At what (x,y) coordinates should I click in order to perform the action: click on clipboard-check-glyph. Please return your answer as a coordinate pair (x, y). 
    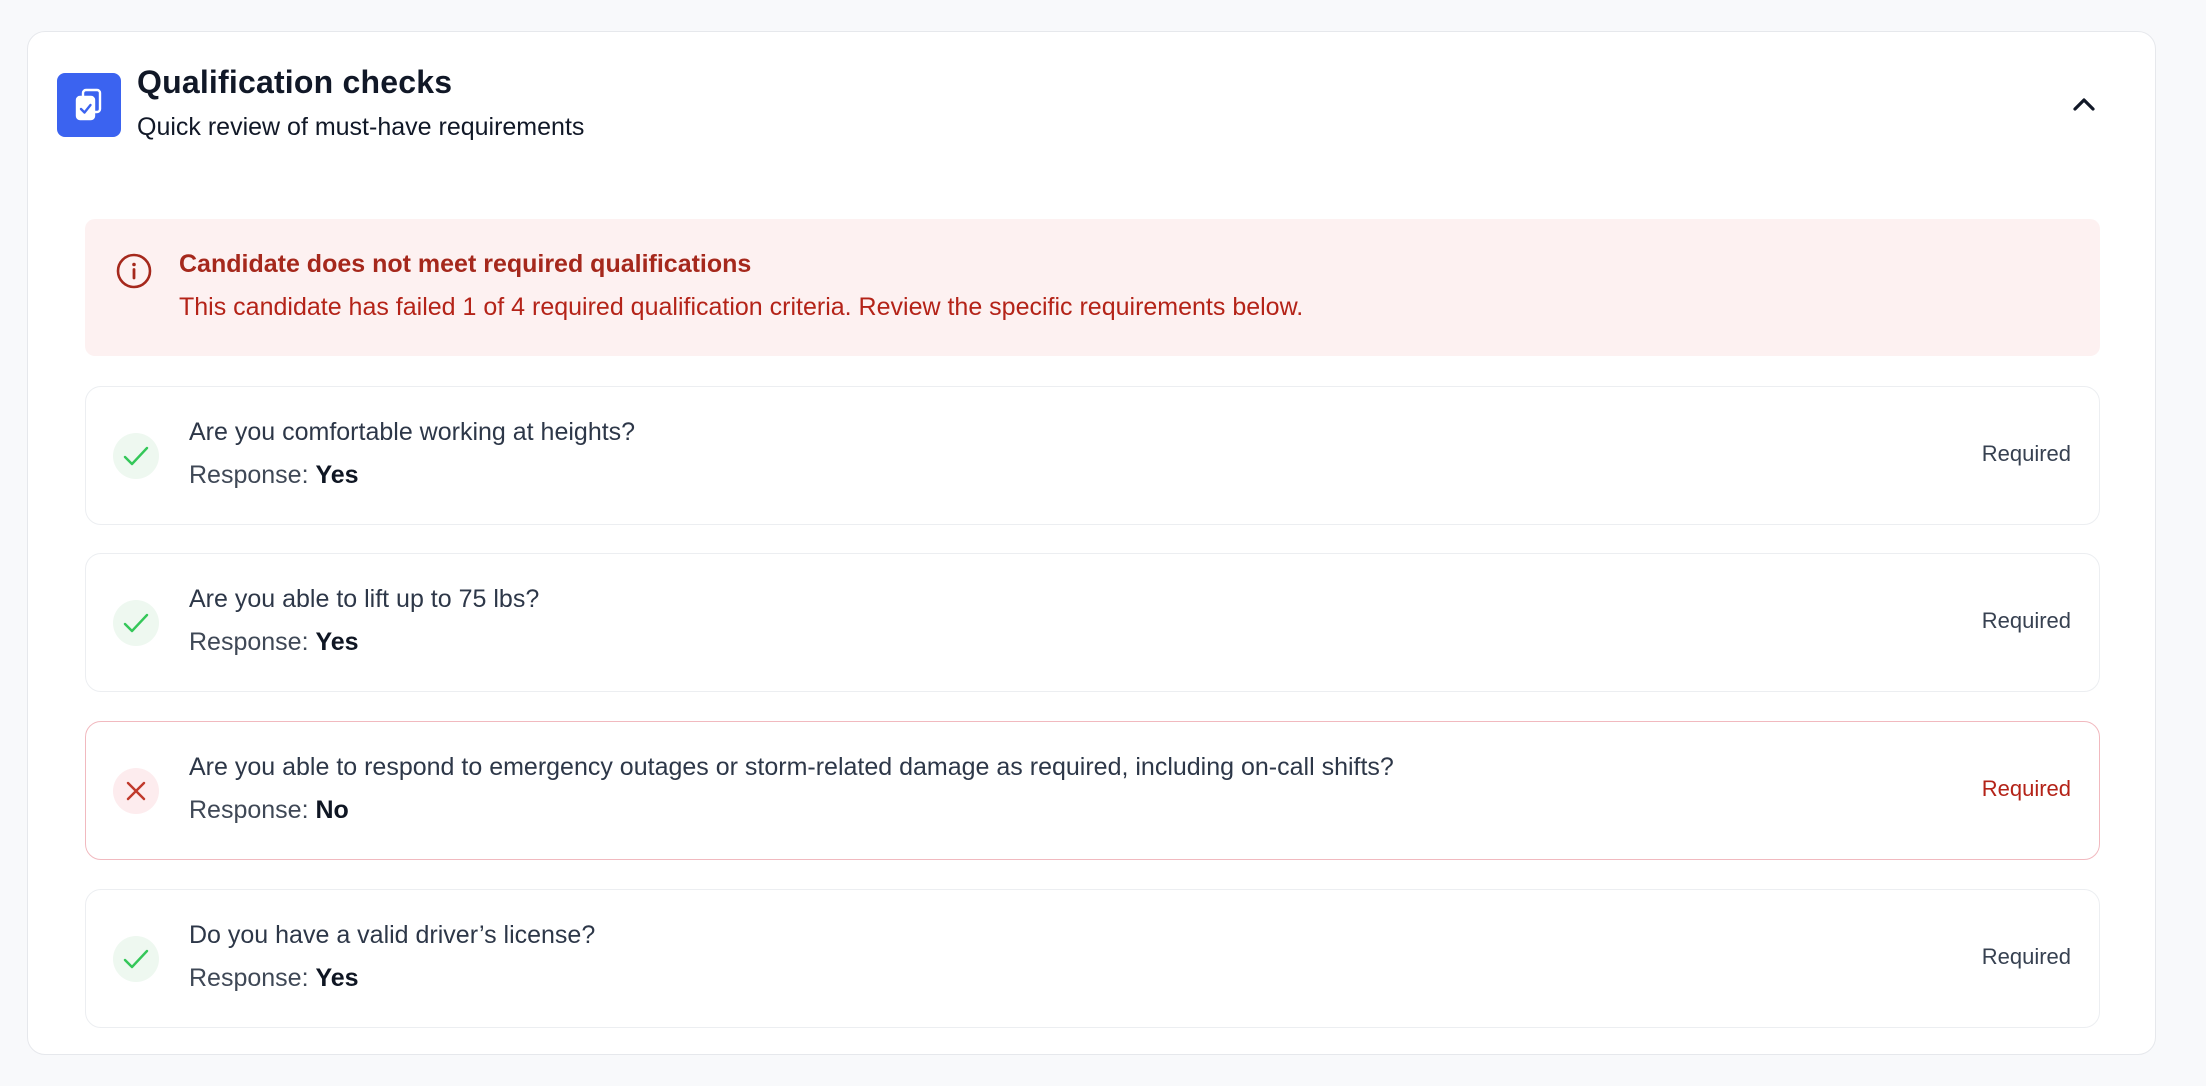
    Looking at the image, I should click on (88, 104).